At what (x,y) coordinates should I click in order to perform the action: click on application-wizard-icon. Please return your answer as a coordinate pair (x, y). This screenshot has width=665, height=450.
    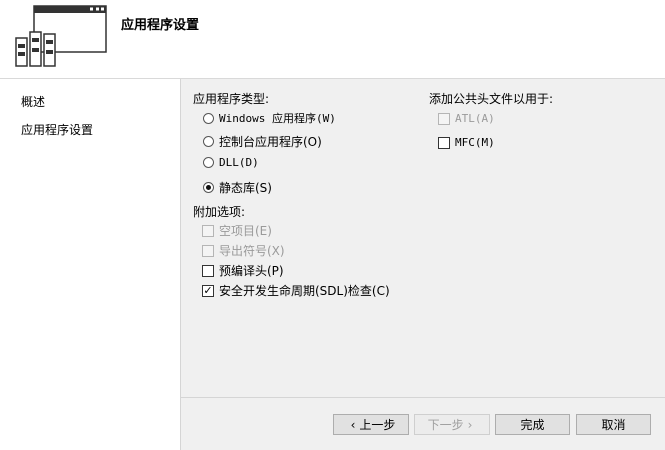
    Looking at the image, I should click on (61, 36).